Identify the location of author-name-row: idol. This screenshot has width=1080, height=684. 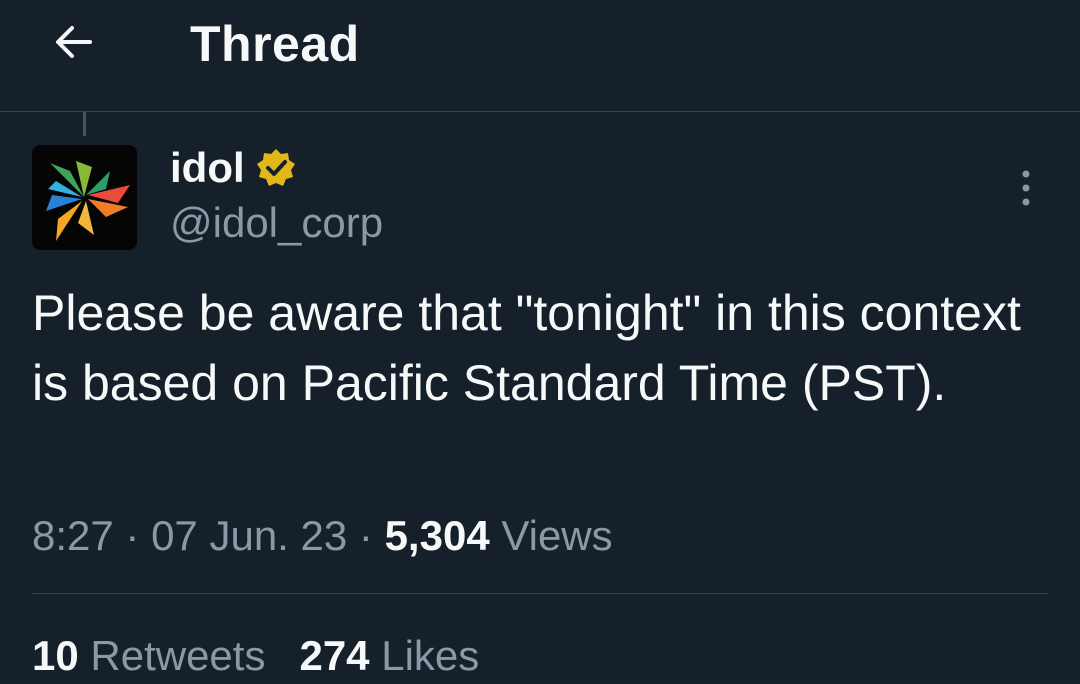
(233, 168).